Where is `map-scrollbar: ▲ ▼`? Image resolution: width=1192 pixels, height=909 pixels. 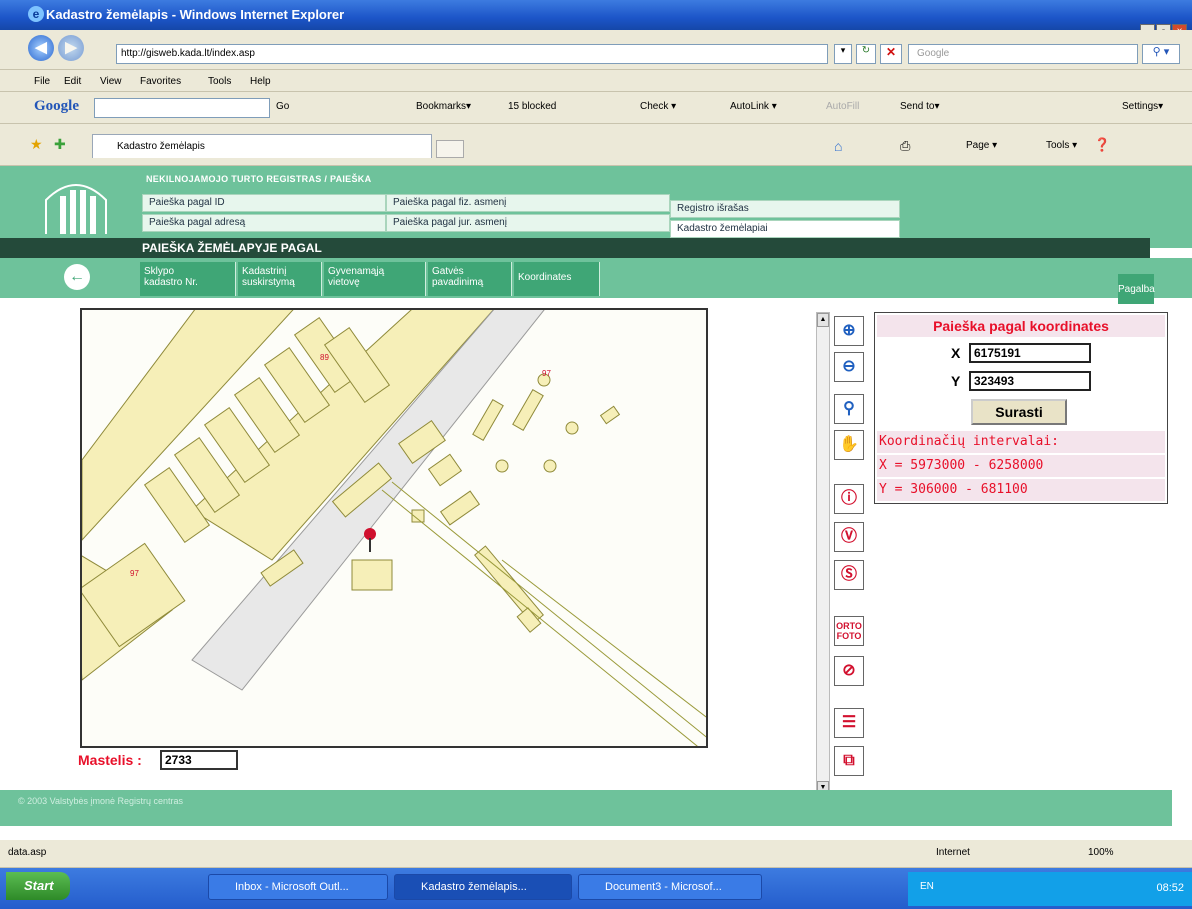 map-scrollbar: ▲ ▼ is located at coordinates (823, 554).